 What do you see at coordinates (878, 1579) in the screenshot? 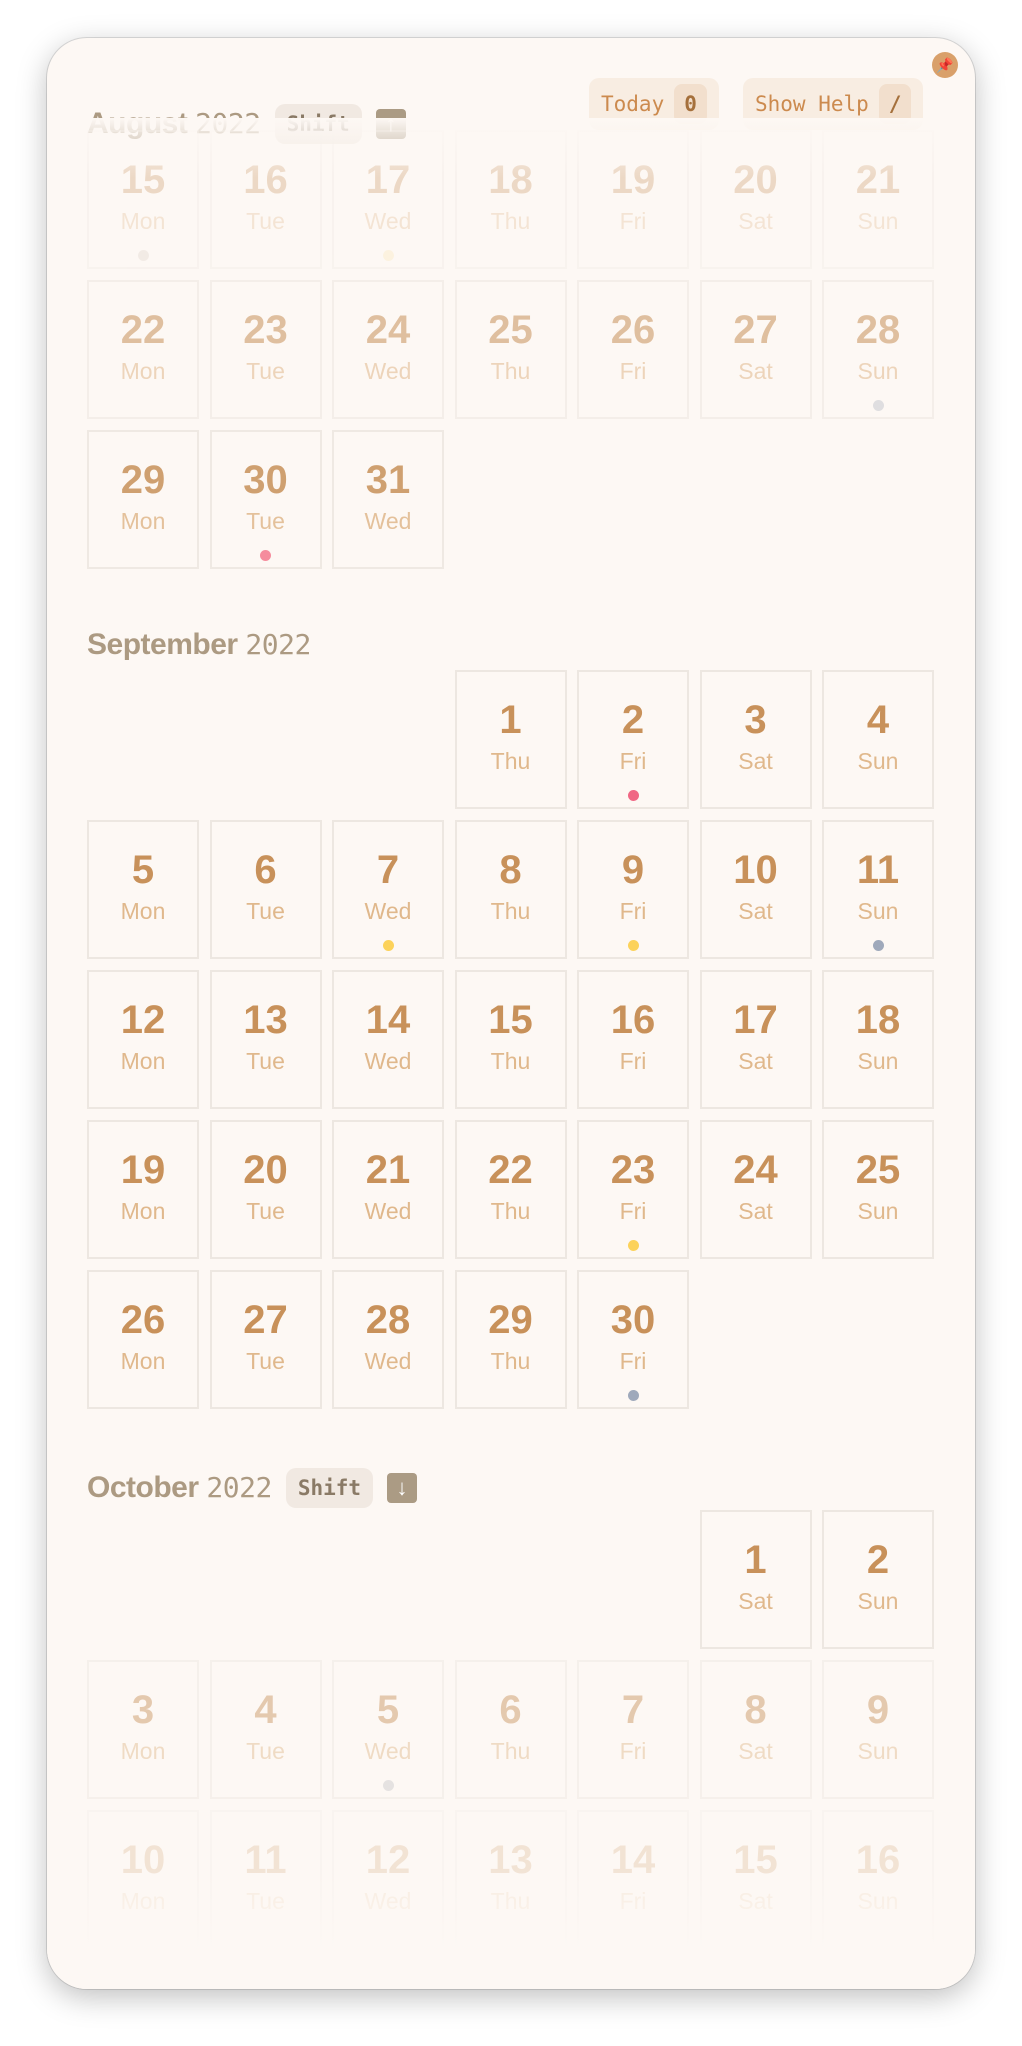
I see `day-cell: 2 Sun` at bounding box center [878, 1579].